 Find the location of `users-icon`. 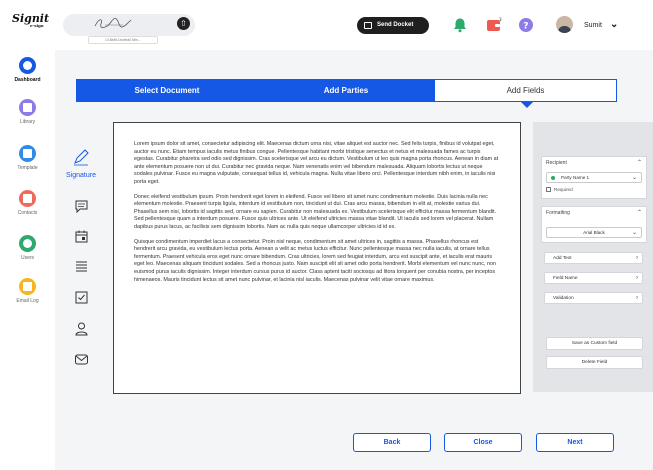

users-icon is located at coordinates (27, 243).